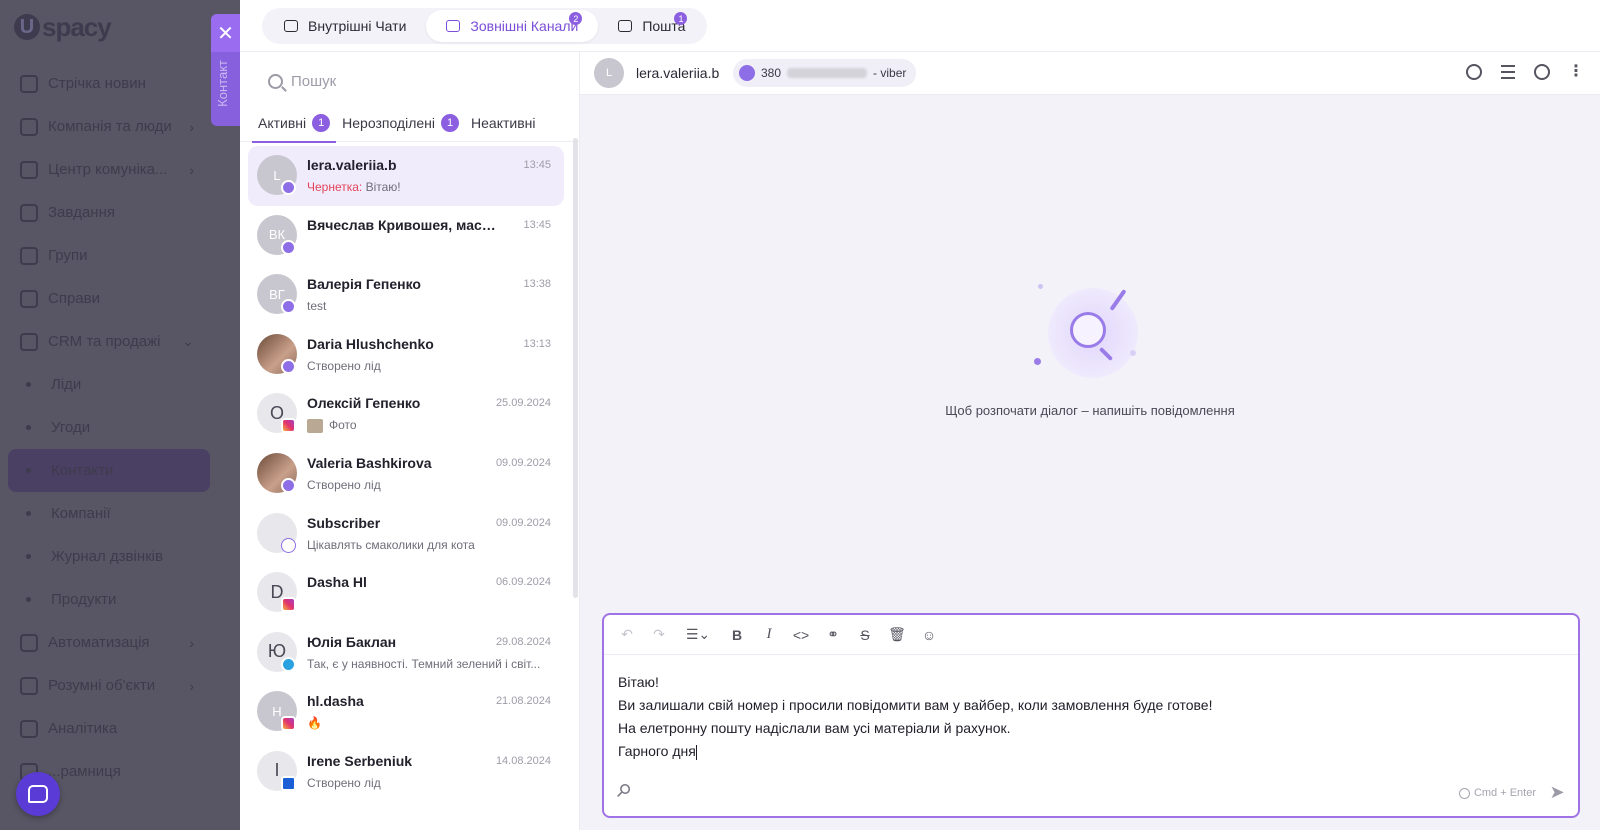 Image resolution: width=1600 pixels, height=830 pixels. Describe the element at coordinates (1474, 72) in the screenshot. I see `resolve-button` at that location.